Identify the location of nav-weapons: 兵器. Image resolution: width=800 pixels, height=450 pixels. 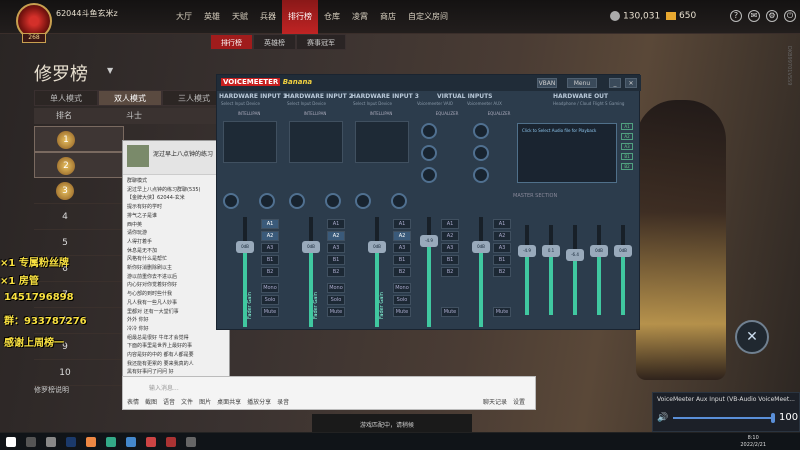
(268, 17).